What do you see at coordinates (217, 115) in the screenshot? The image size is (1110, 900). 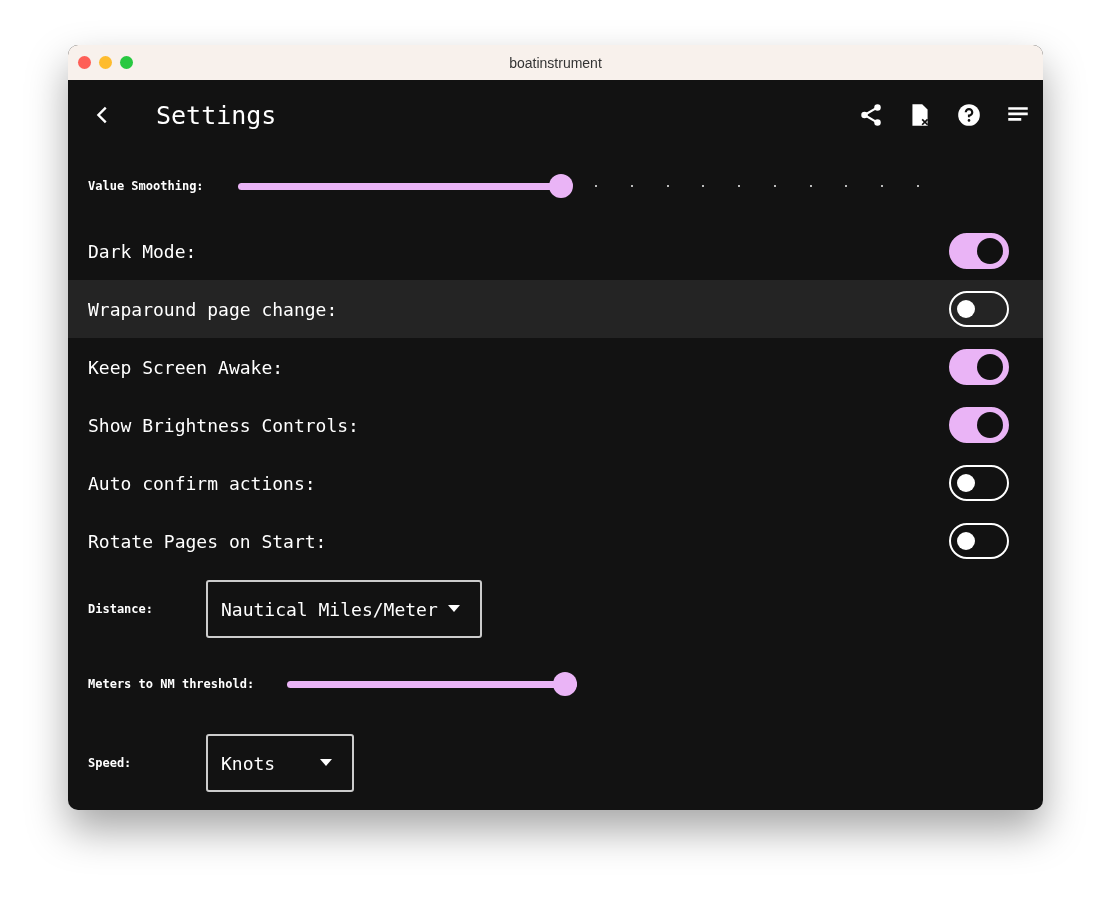 I see `page-title: Settings` at bounding box center [217, 115].